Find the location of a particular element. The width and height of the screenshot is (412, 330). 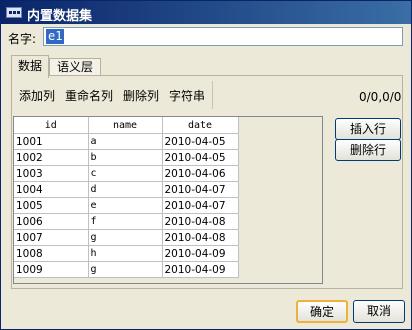

table-cell-id: 1008 is located at coordinates (51, 253).